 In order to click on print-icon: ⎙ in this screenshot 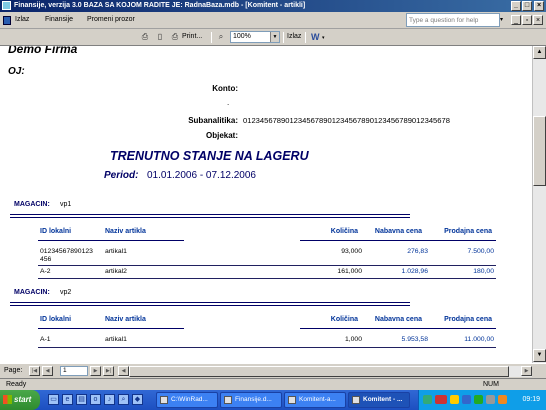, I will do `click(145, 37)`.